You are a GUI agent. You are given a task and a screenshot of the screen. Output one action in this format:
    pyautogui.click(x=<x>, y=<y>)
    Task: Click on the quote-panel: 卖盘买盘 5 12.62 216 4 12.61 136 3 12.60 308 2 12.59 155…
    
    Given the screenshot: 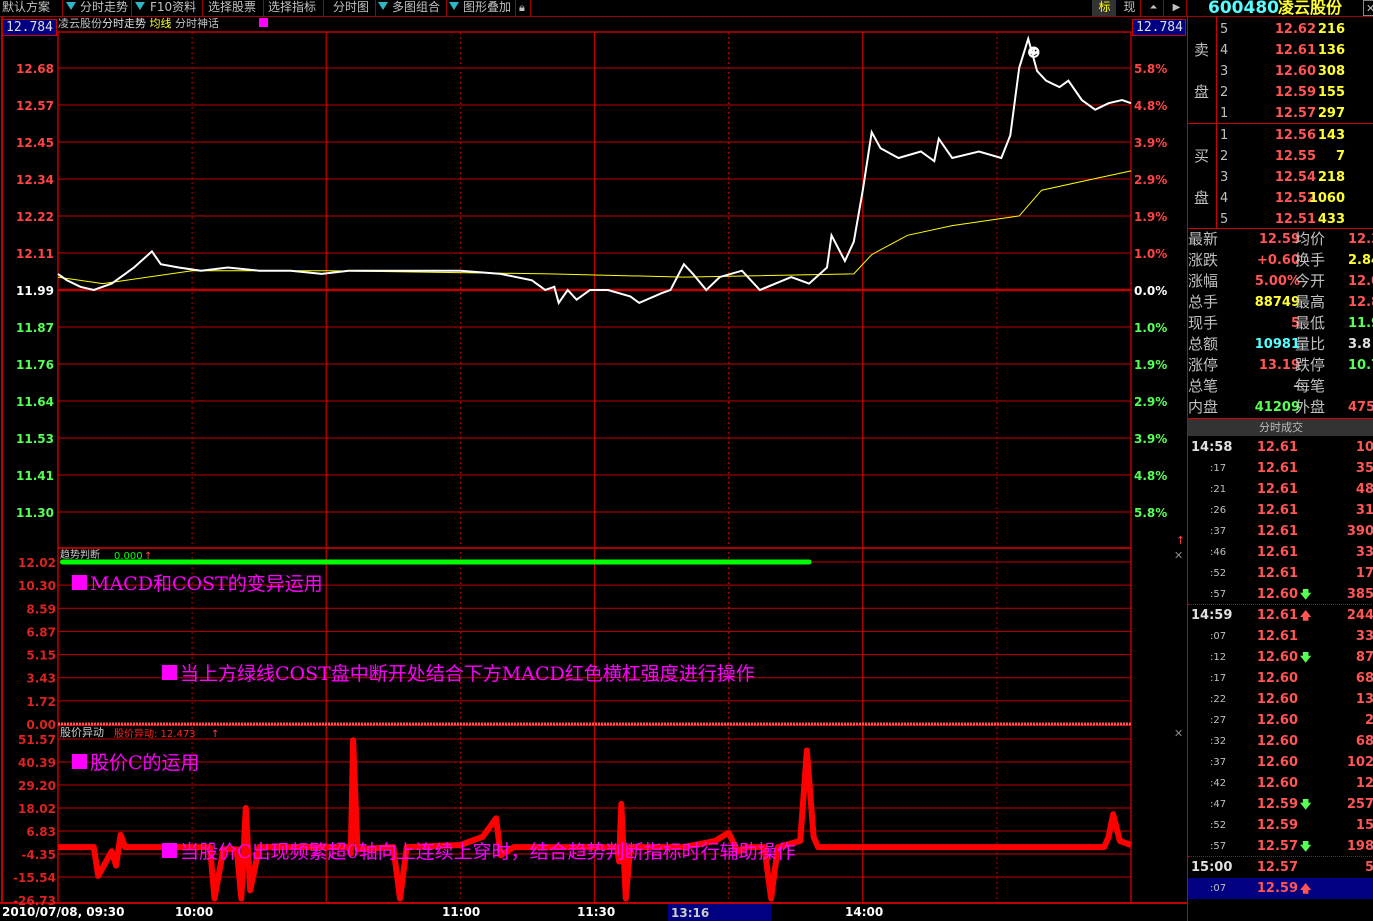 What is the action you would take?
    pyautogui.click(x=1280, y=469)
    